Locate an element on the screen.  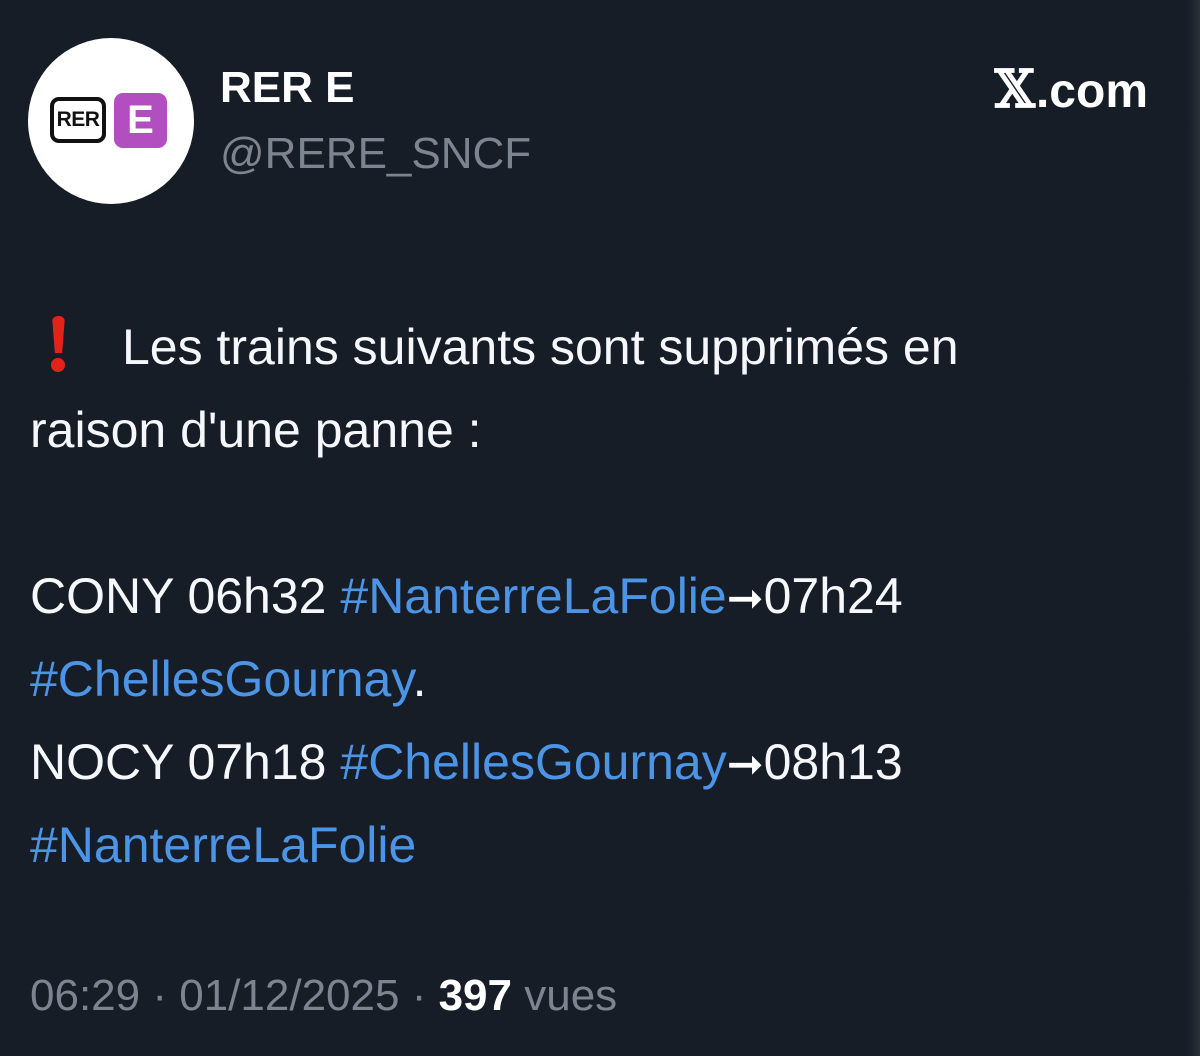
tweet-meta: 06:29 · 01/12/2025 · 397 vues is located at coordinates (323, 996).